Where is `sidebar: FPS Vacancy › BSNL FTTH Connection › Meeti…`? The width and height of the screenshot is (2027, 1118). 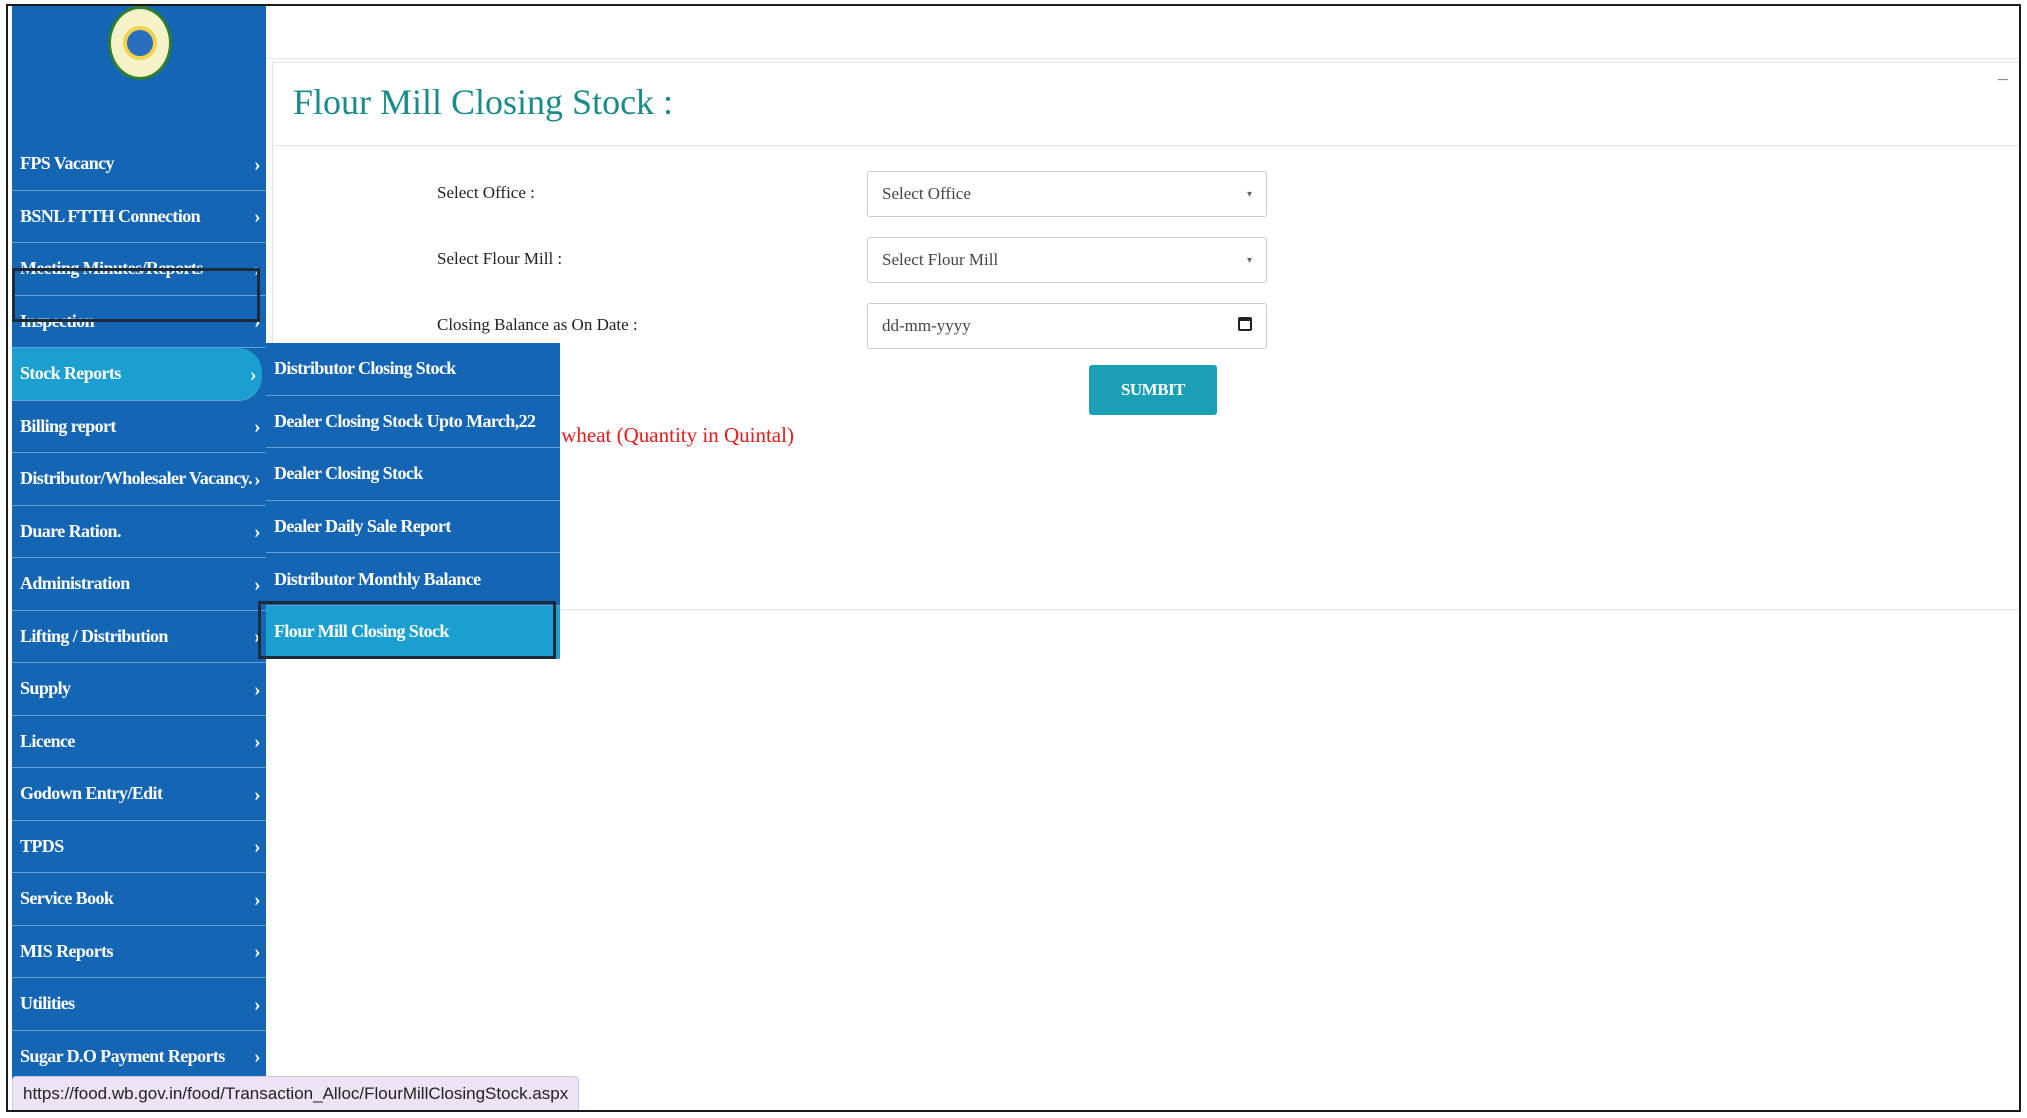 sidebar: FPS Vacancy › BSNL FTTH Connection › Meeti… is located at coordinates (139, 558).